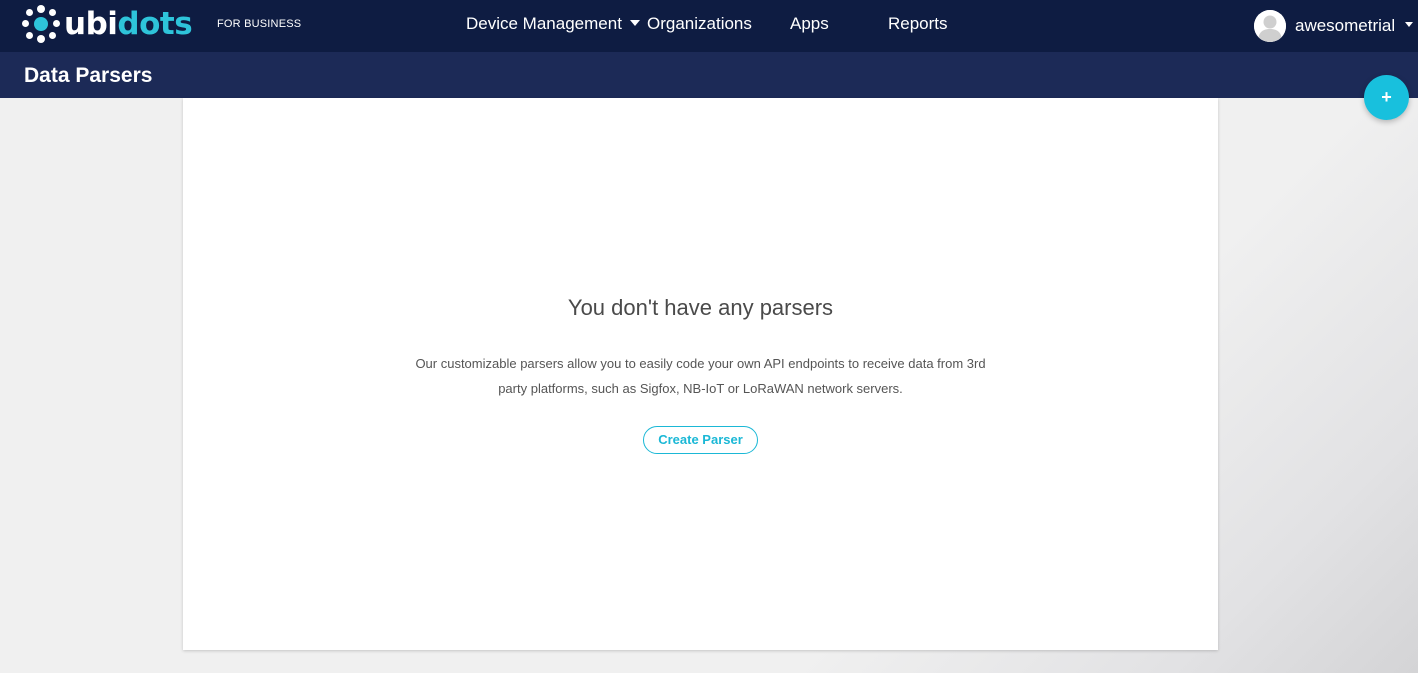 The height and width of the screenshot is (673, 1418). What do you see at coordinates (700, 440) in the screenshot?
I see `create-parser-button: Create Parser` at bounding box center [700, 440].